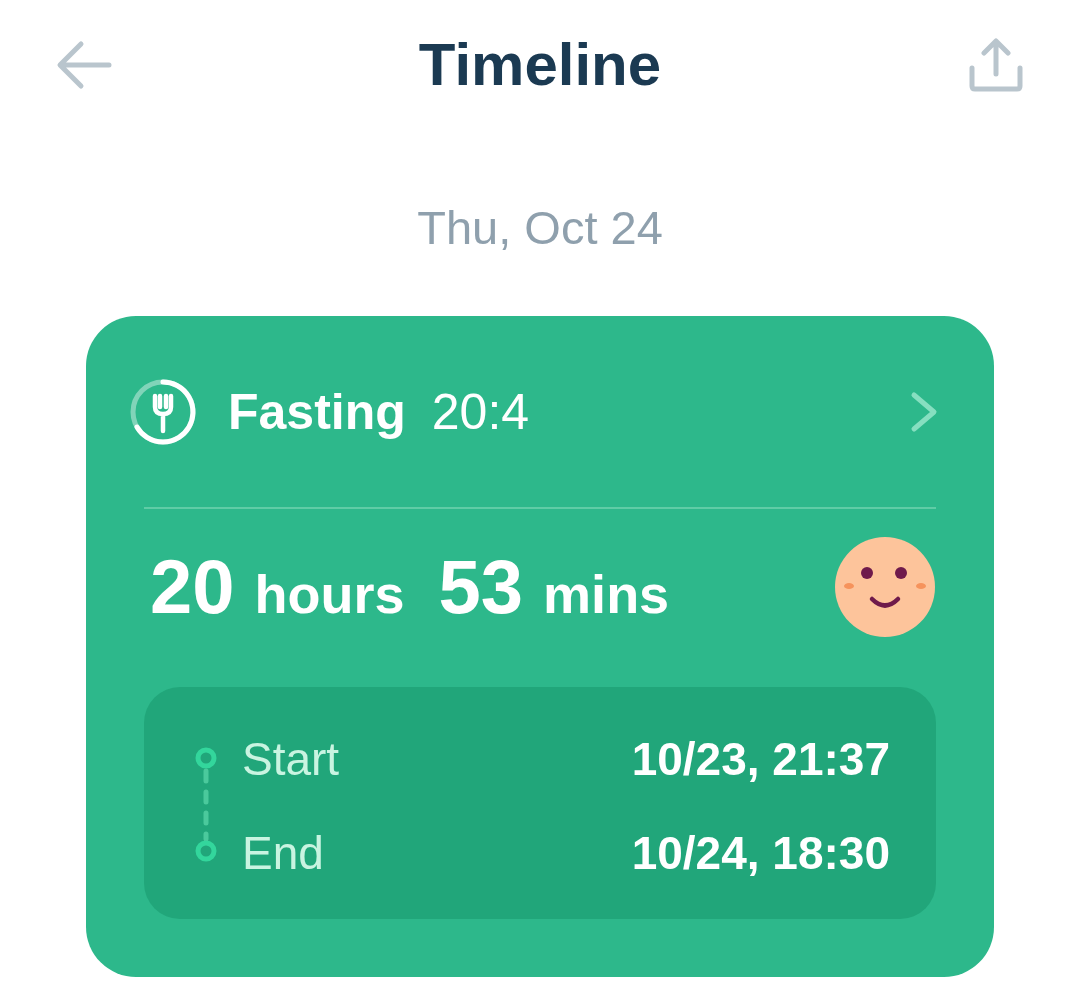 This screenshot has width=1080, height=1008. I want to click on back-arrow-icon, so click(84, 65).